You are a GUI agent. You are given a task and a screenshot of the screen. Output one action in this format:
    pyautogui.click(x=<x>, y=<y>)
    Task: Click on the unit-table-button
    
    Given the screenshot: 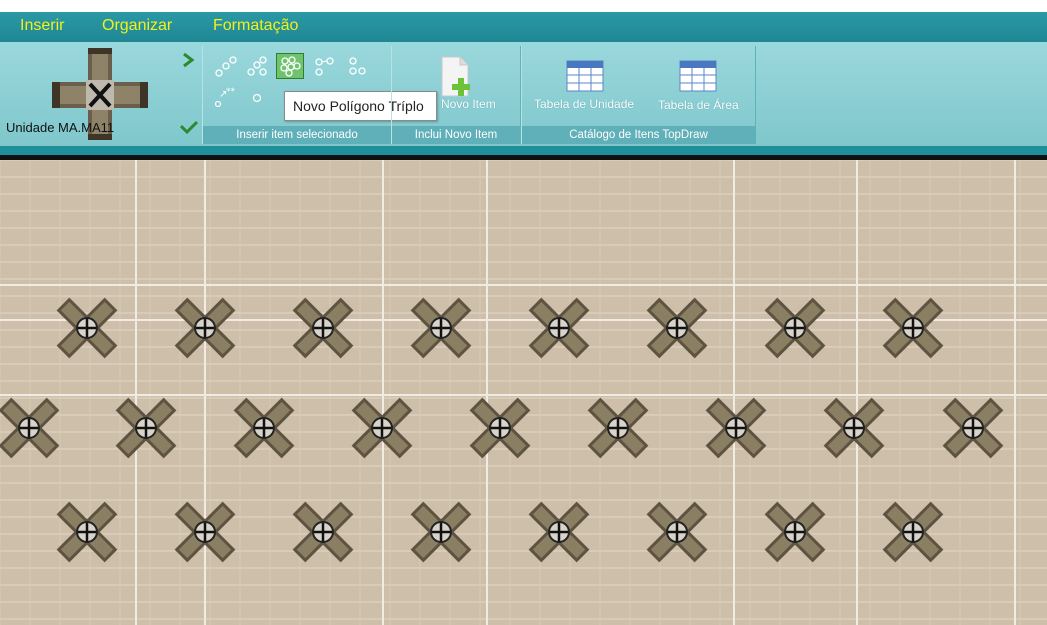 What is the action you would take?
    pyautogui.click(x=585, y=77)
    